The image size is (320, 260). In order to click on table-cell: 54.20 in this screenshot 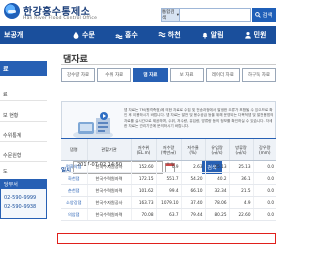, I will do `click(192, 178)`.